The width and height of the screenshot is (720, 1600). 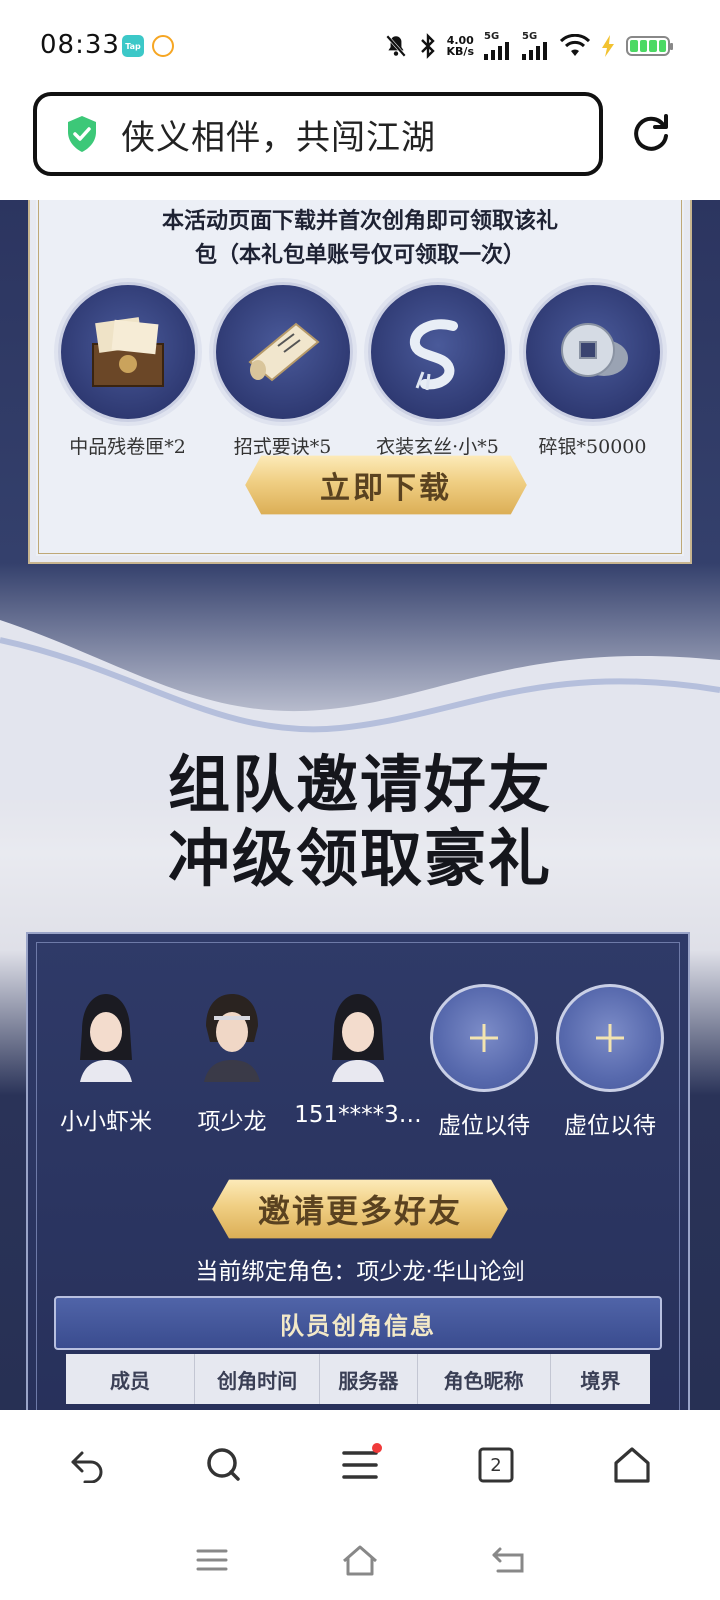 I want to click on system-back-icon, so click(x=508, y=1560).